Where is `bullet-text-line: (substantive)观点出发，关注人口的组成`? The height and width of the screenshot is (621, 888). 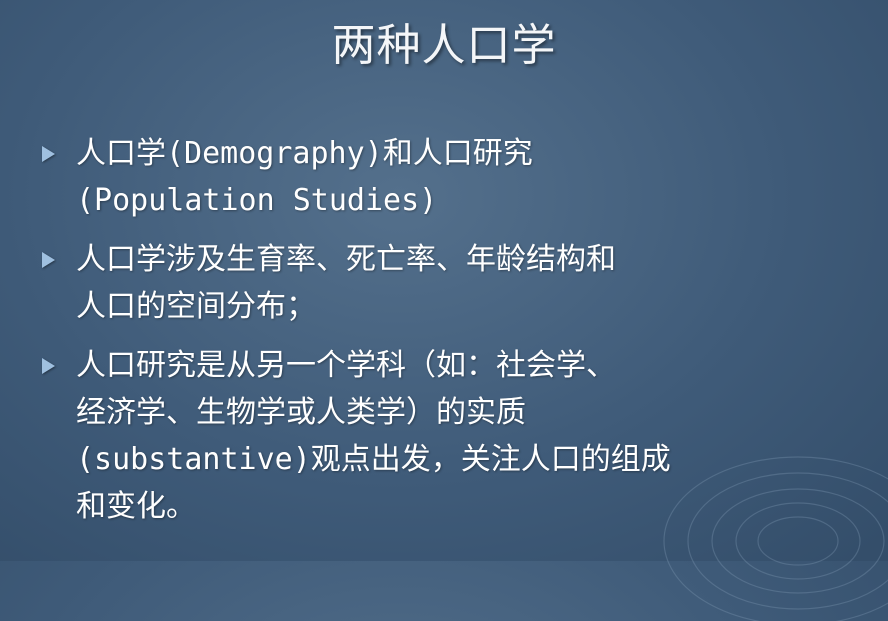
bullet-text-line: (substantive)观点出发，关注人口的组成 is located at coordinates (373, 459).